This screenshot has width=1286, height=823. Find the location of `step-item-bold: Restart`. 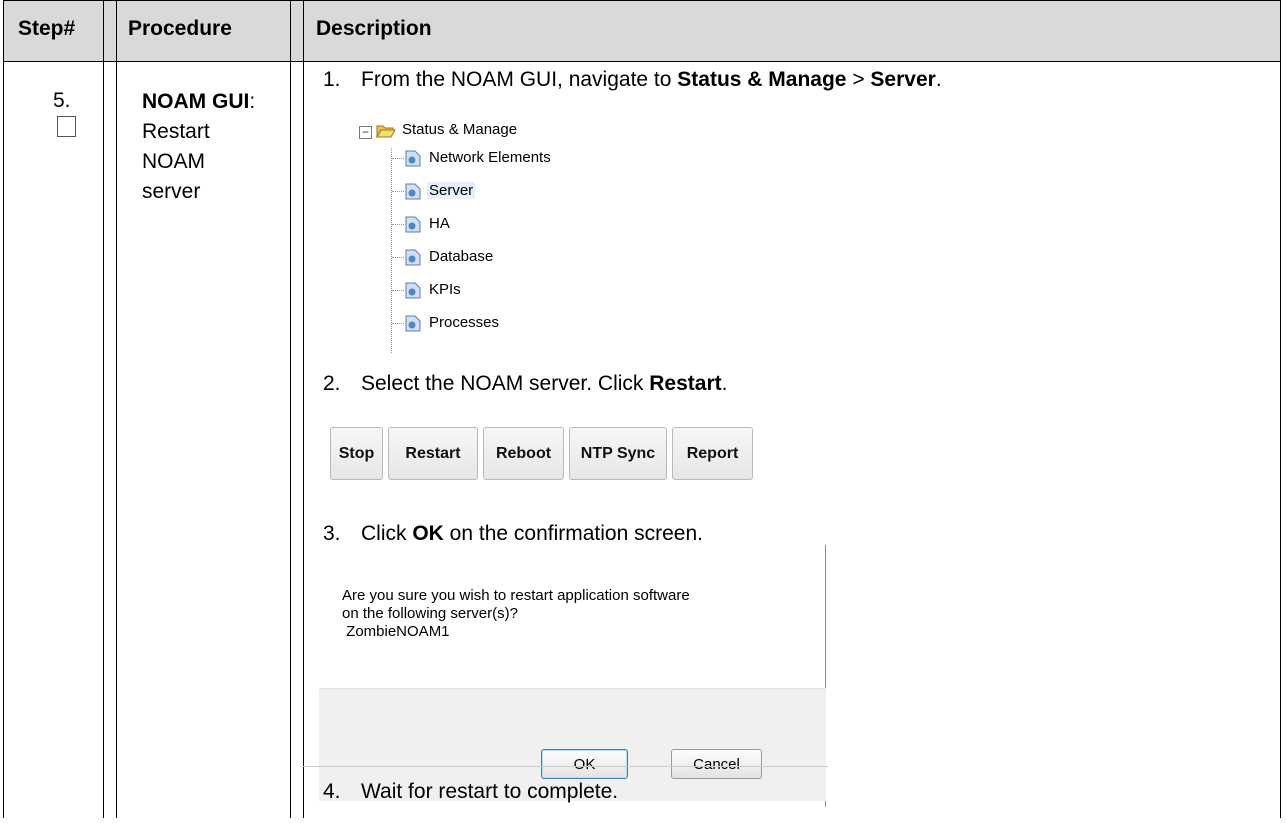

step-item-bold: Restart is located at coordinates (685, 383).